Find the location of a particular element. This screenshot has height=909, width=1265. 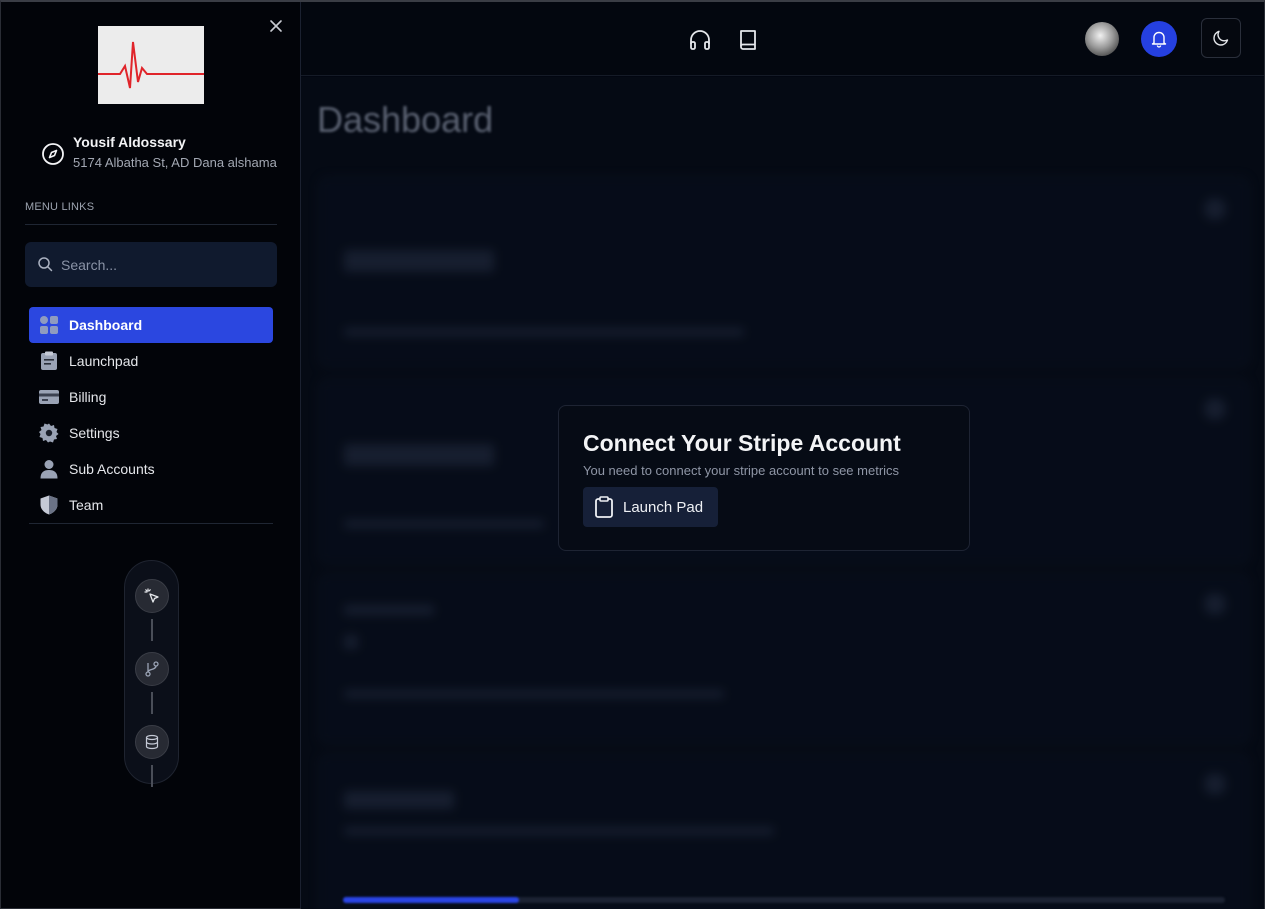

button-label: Launch Pad is located at coordinates (663, 507).